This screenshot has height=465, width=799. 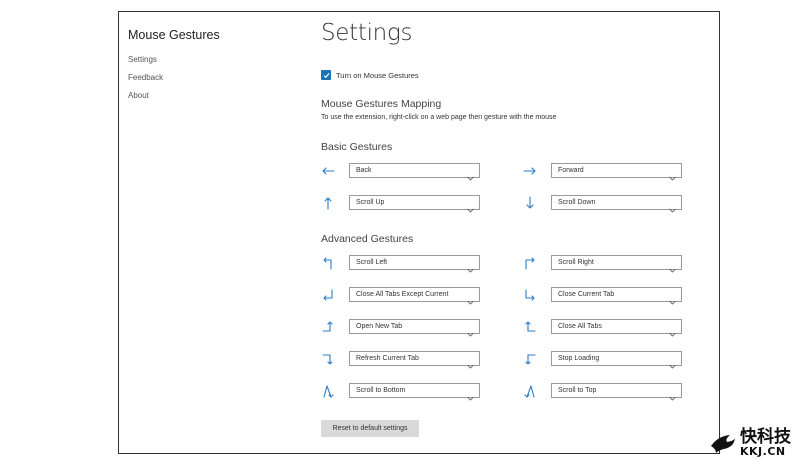 What do you see at coordinates (379, 326) in the screenshot?
I see `gesture-action-value: Open New Tab` at bounding box center [379, 326].